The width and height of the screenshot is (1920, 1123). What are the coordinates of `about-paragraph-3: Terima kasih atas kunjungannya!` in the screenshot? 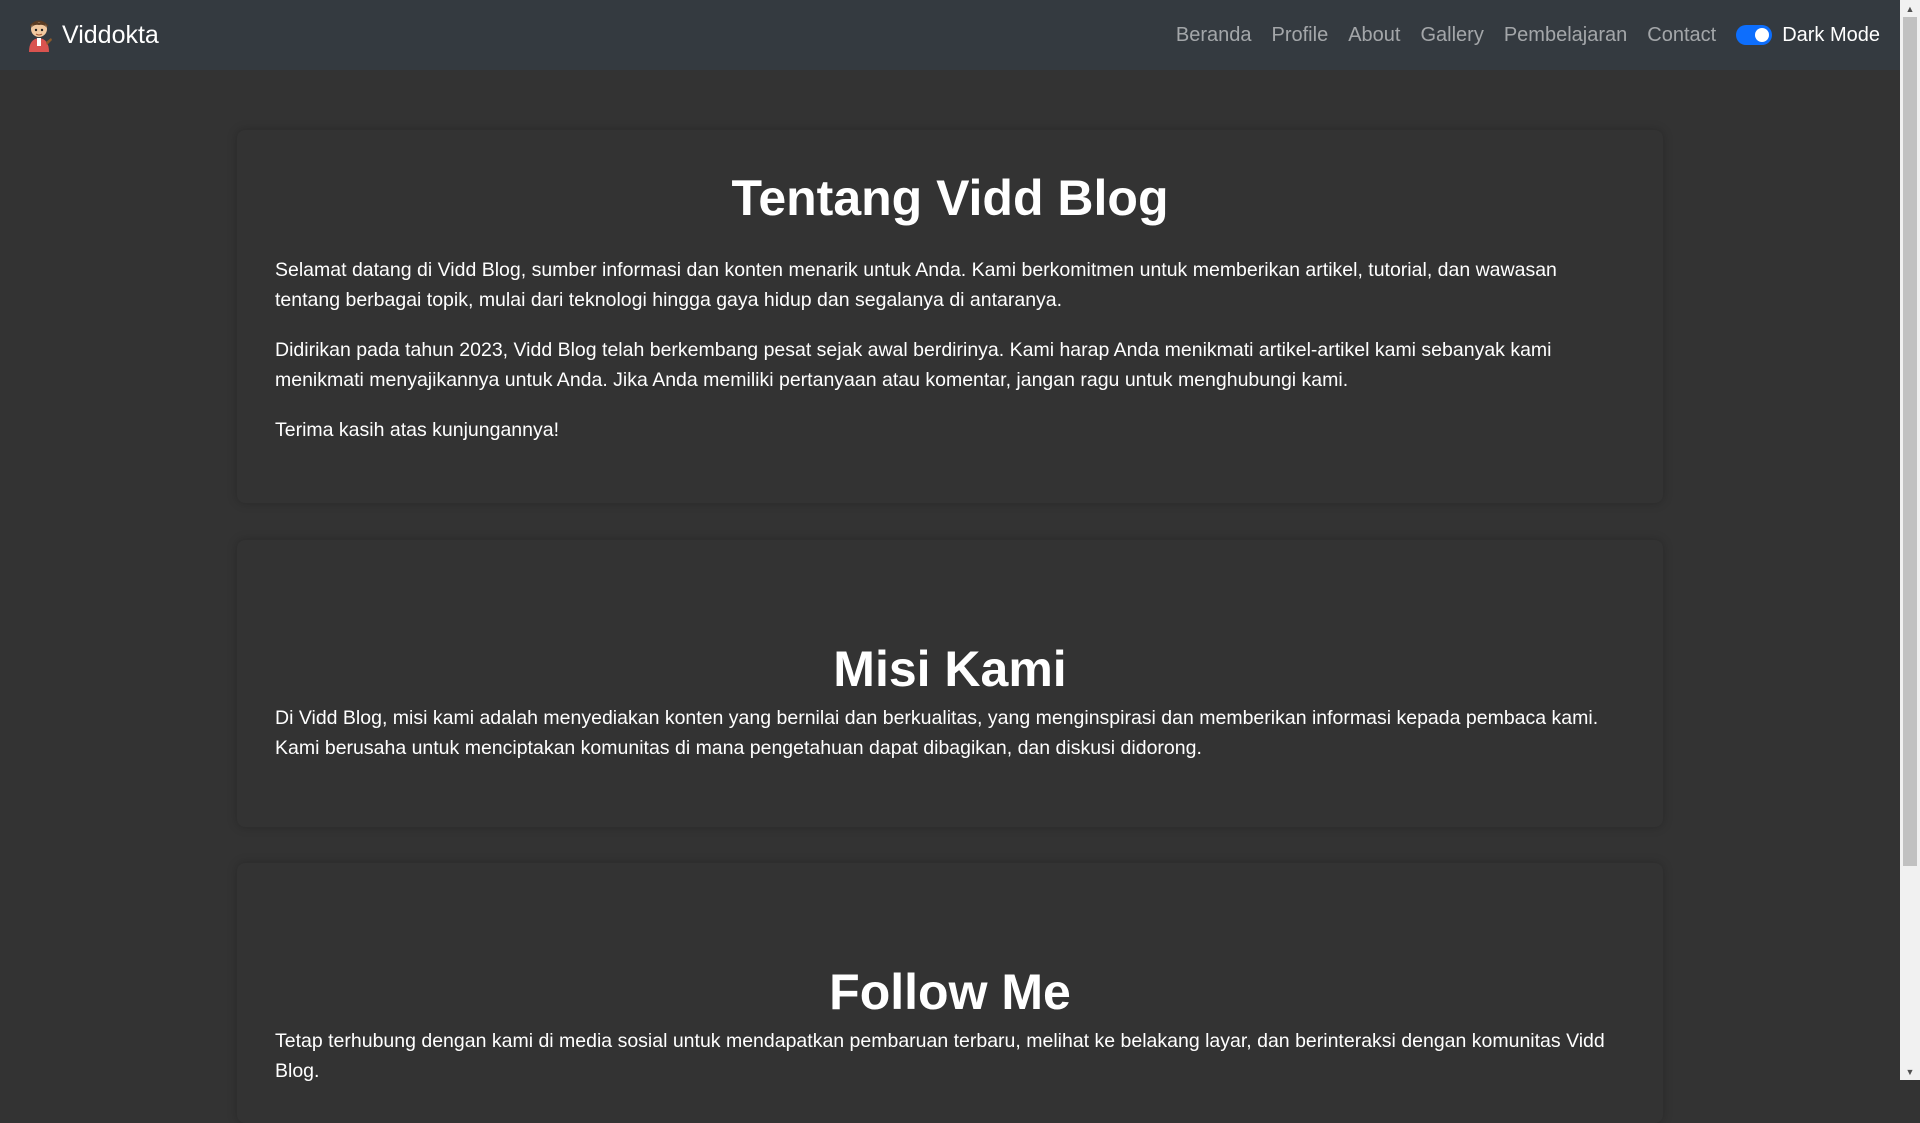 It's located at (417, 430).